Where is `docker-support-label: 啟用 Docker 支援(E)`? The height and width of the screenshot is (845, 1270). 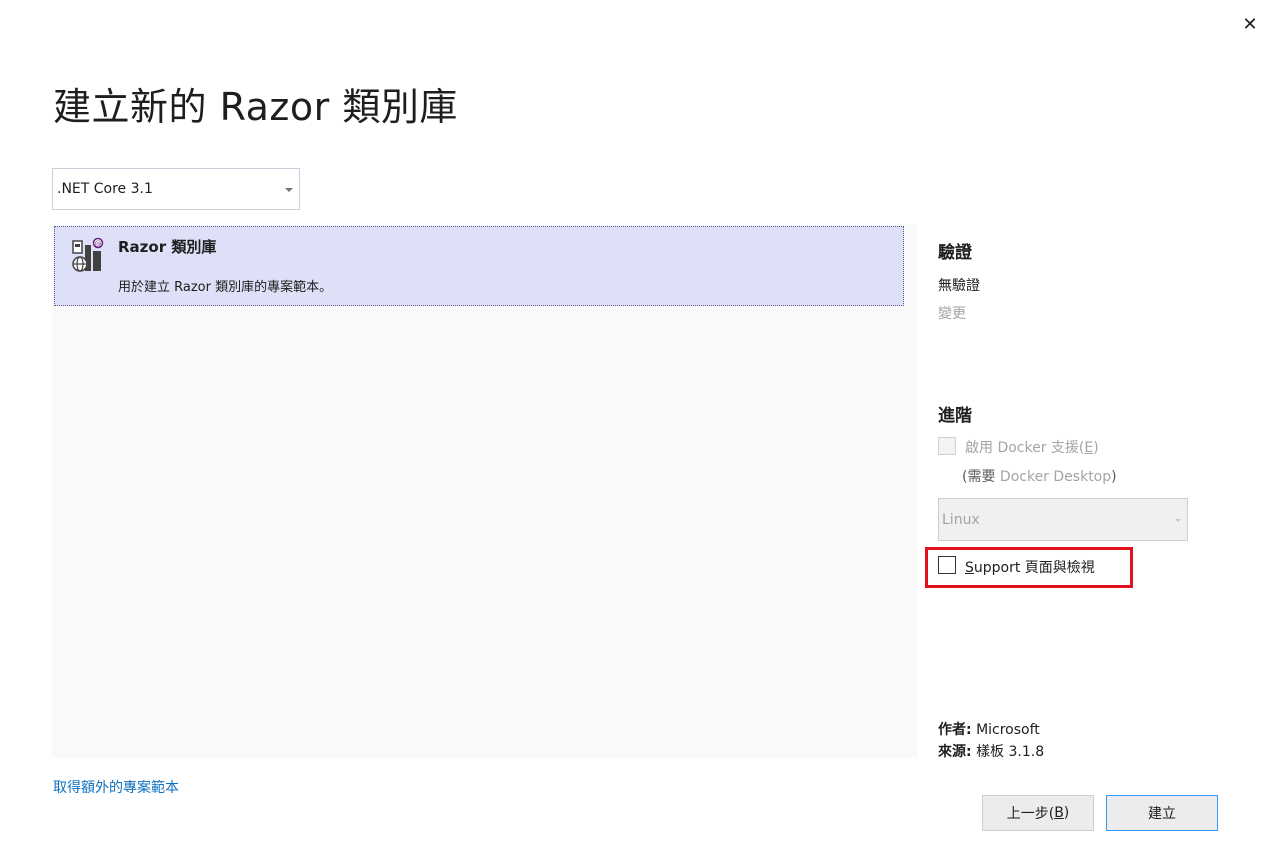
docker-support-label: 啟用 Docker 支援(E) is located at coordinates (1032, 448).